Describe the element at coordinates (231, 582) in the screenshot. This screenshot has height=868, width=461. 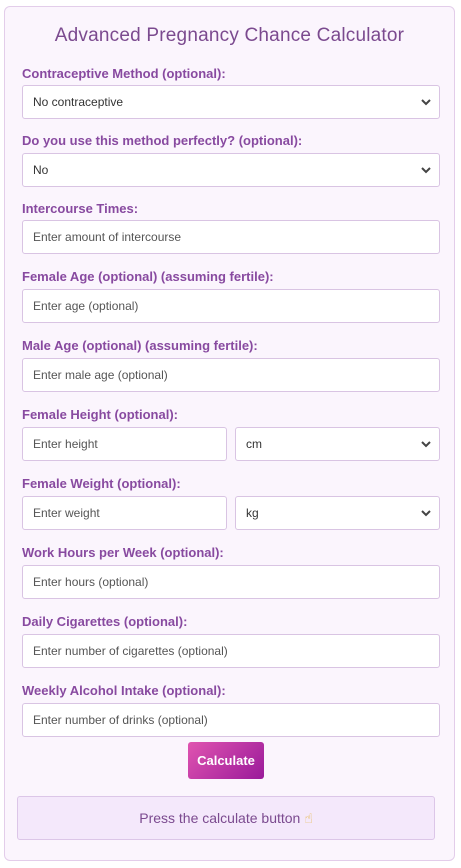
I see `work-hours-input: Enter hours (optional)` at that location.